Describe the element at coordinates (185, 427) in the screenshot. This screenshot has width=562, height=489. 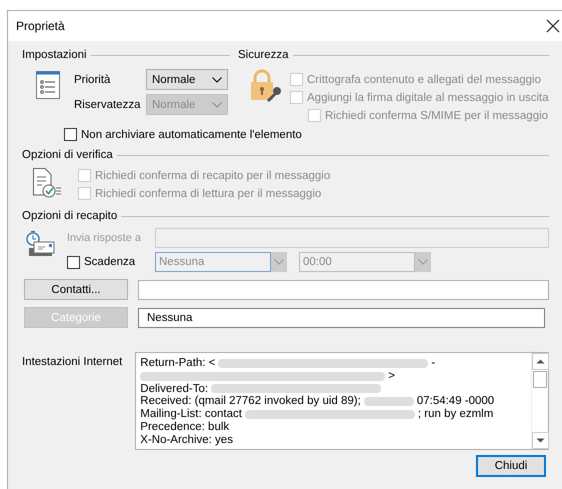
I see `header-text: Precedence: bulk` at that location.